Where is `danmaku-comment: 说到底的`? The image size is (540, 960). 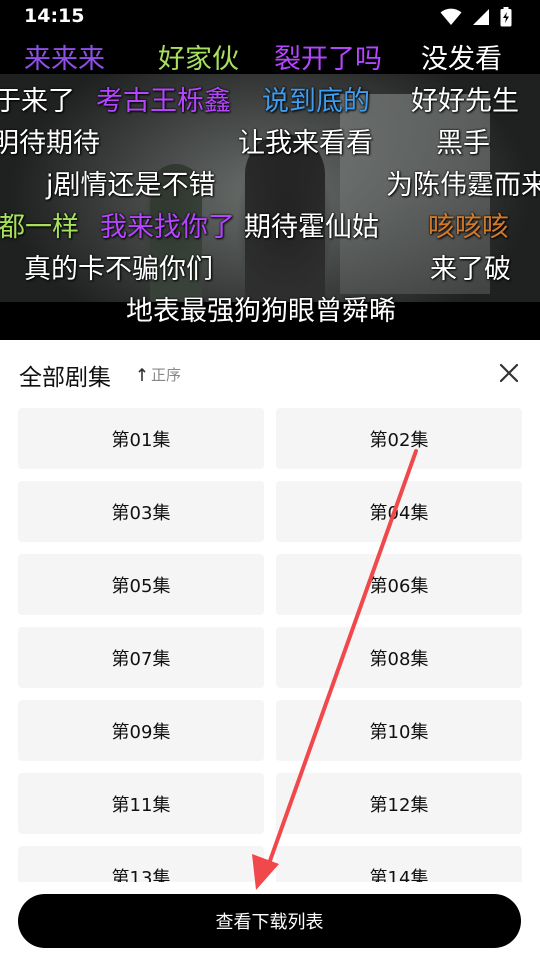 danmaku-comment: 说到底的 is located at coordinates (316, 101).